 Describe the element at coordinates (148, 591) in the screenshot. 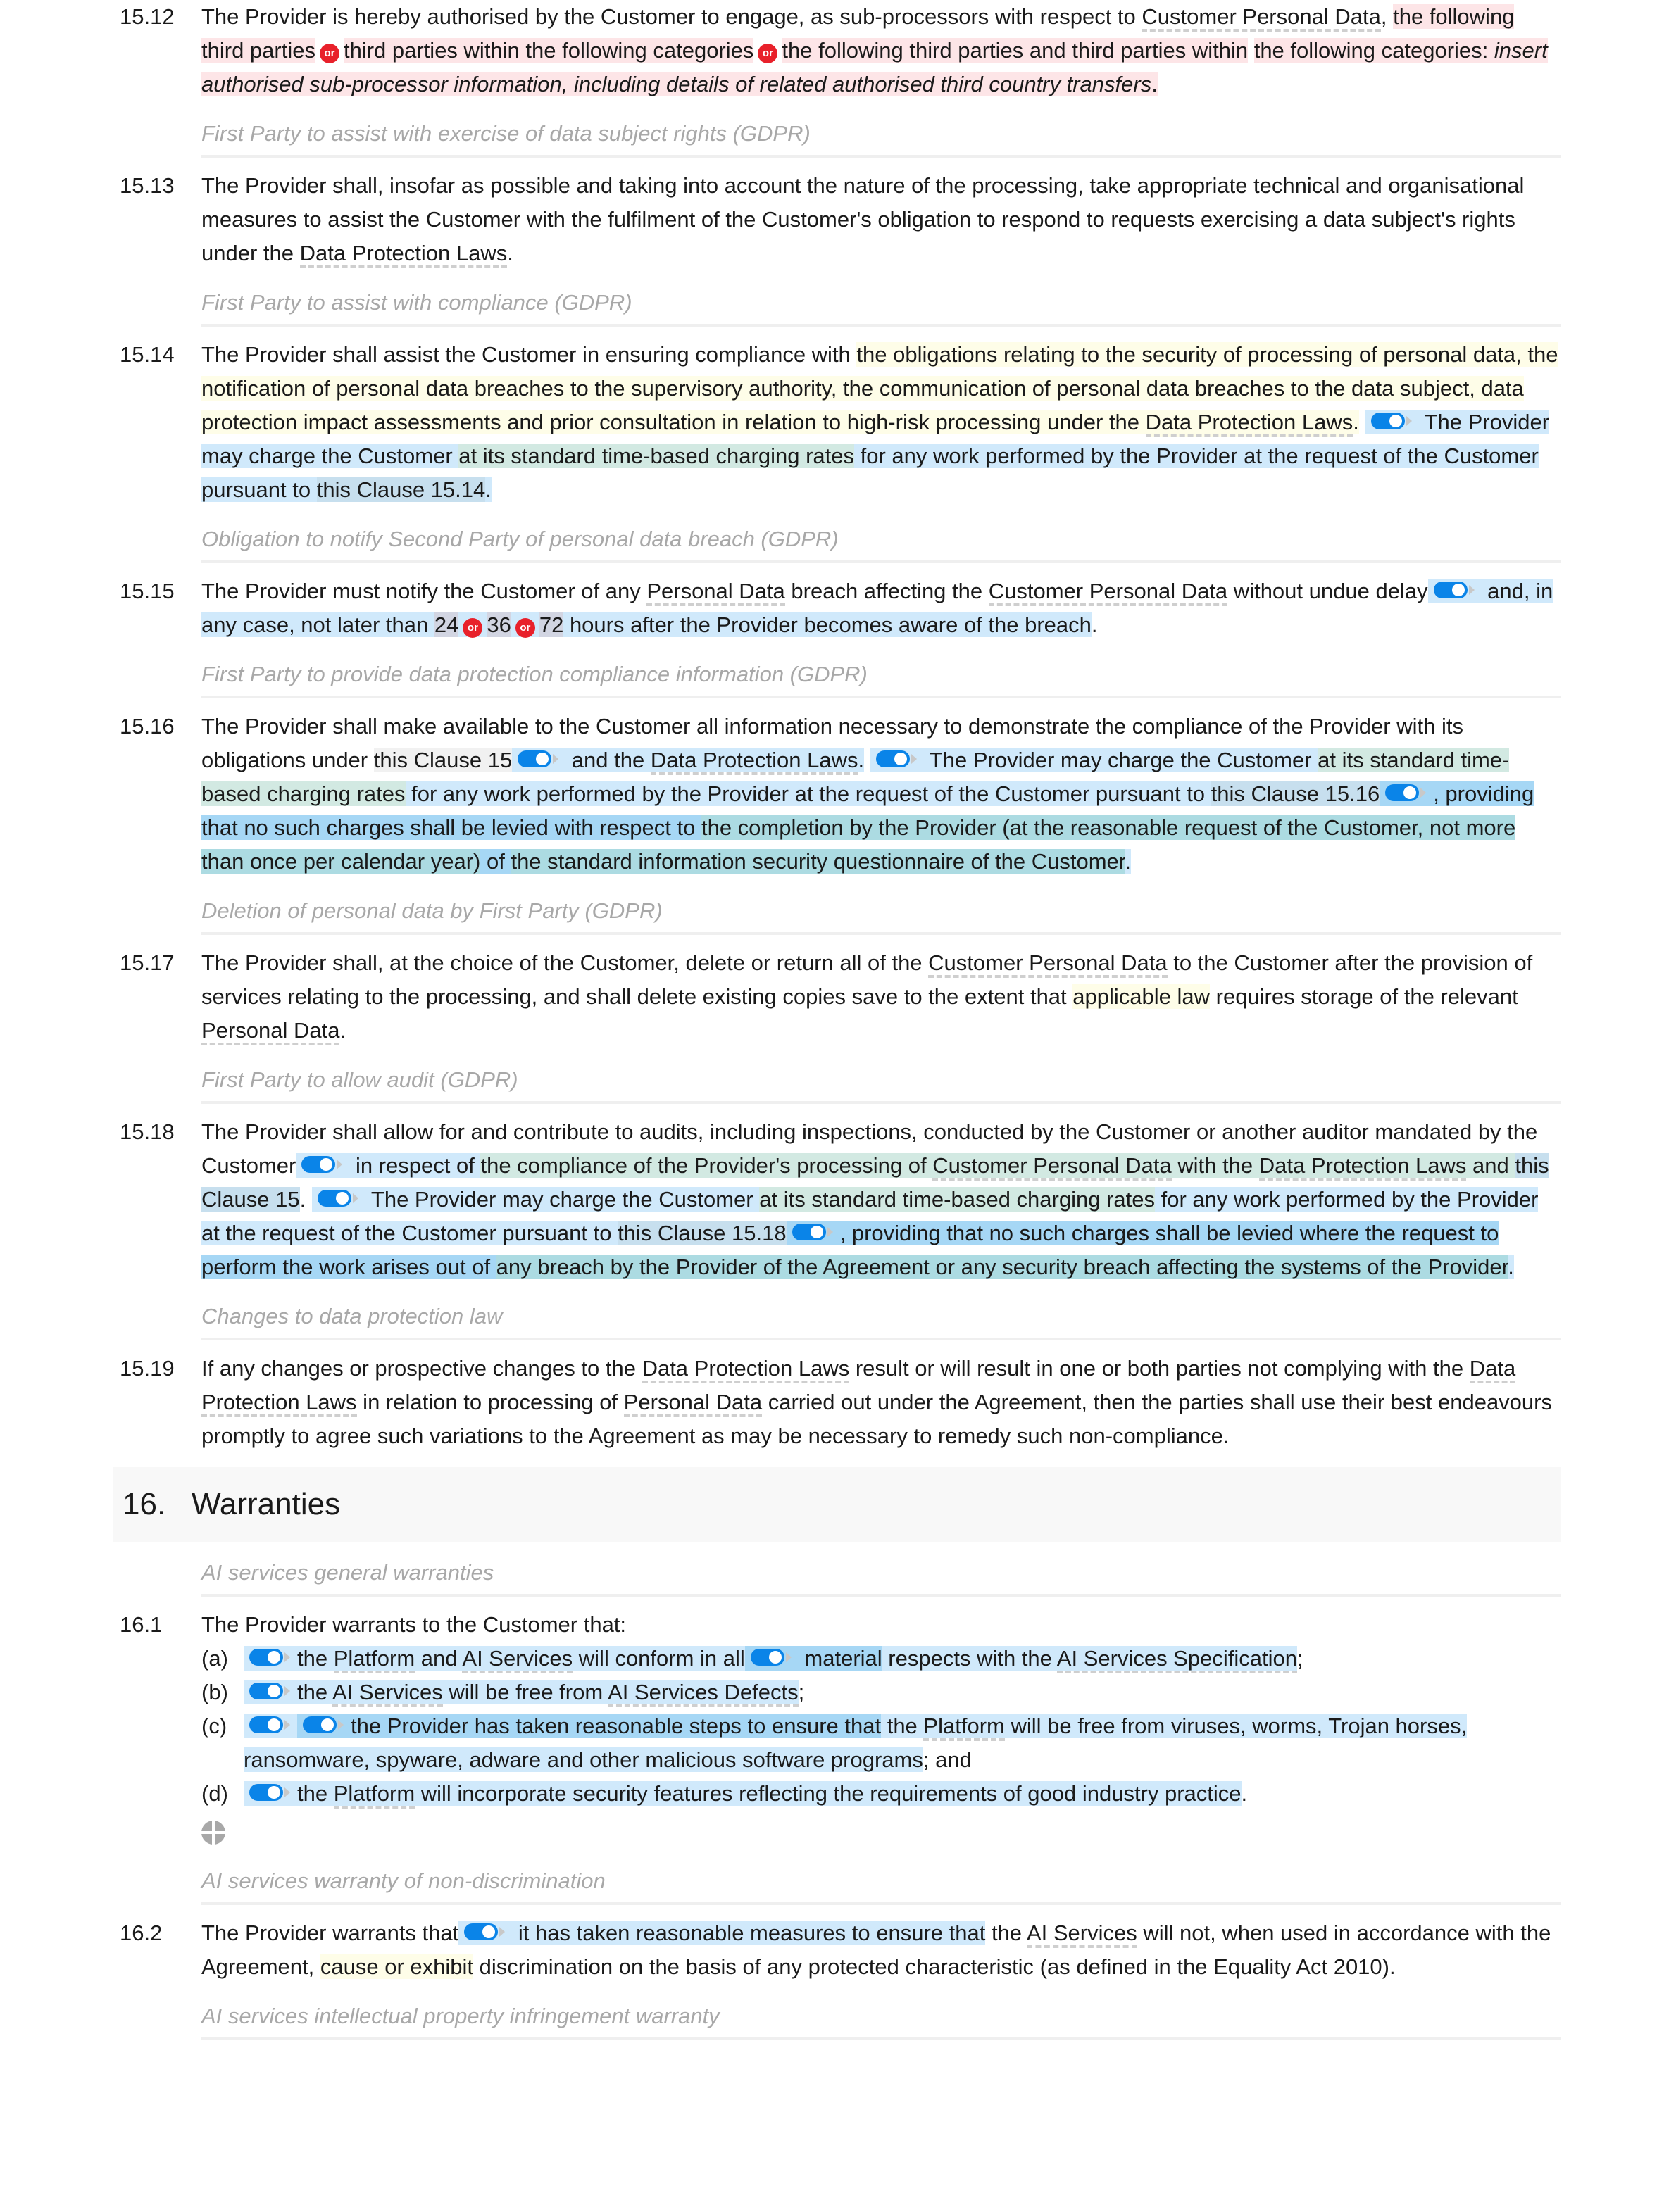

I see `clause-number: 15.15` at that location.